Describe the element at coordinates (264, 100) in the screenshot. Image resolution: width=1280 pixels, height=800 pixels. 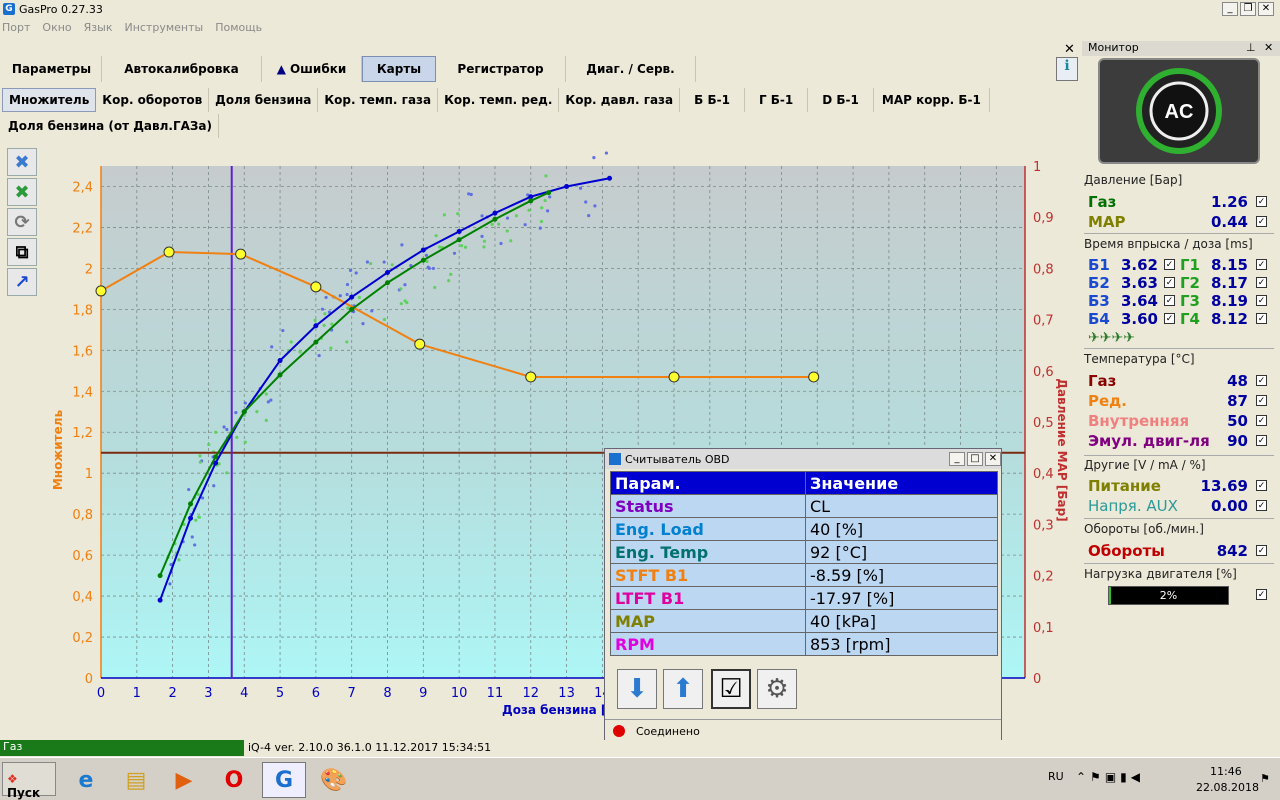
I see `subtab-petrol-share: Доля бензина` at that location.